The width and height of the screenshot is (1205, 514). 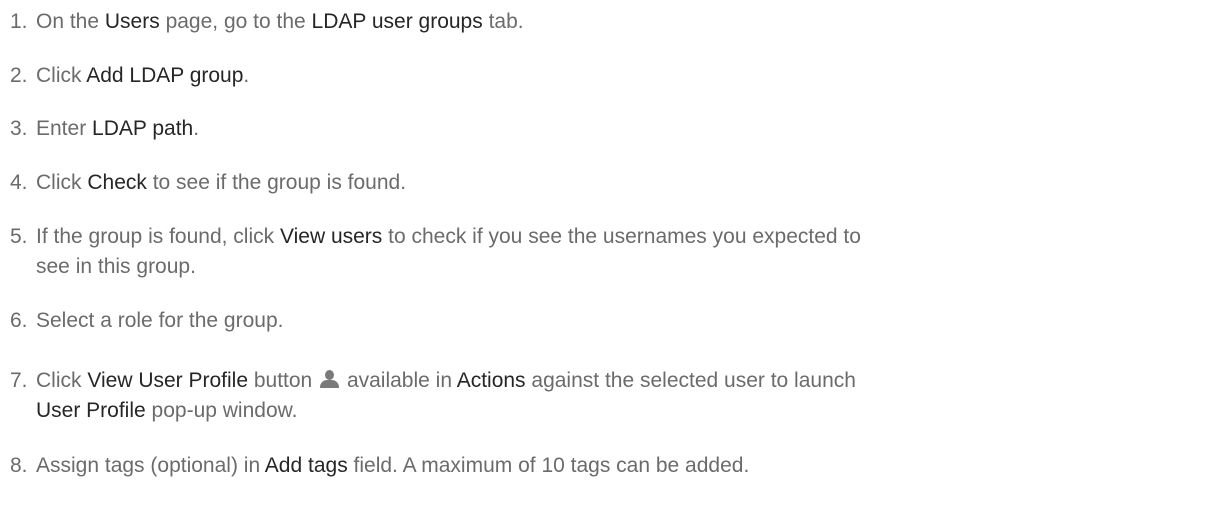 I want to click on step-number: 7., so click(x=19, y=380).